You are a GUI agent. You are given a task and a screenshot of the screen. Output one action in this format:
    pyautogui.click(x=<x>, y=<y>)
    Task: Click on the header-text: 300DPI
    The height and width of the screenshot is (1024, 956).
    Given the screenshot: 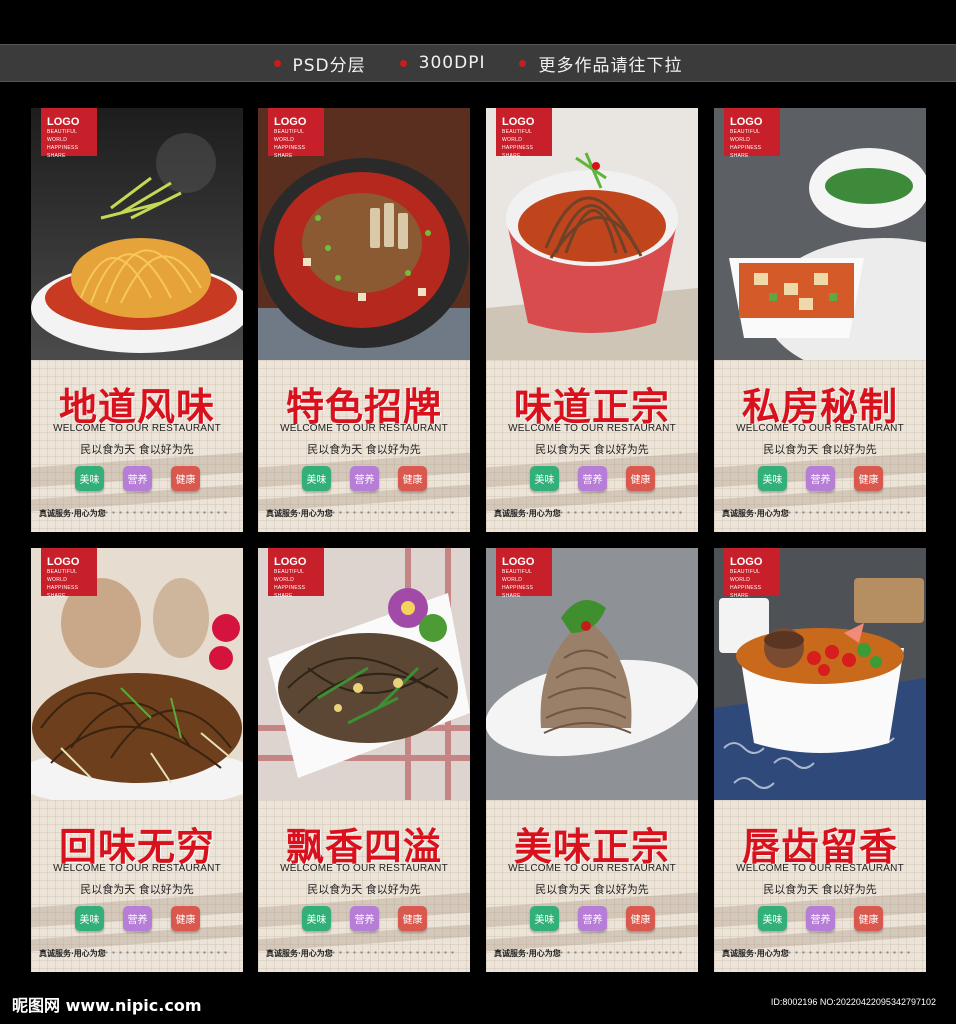 What is the action you would take?
    pyautogui.click(x=452, y=63)
    